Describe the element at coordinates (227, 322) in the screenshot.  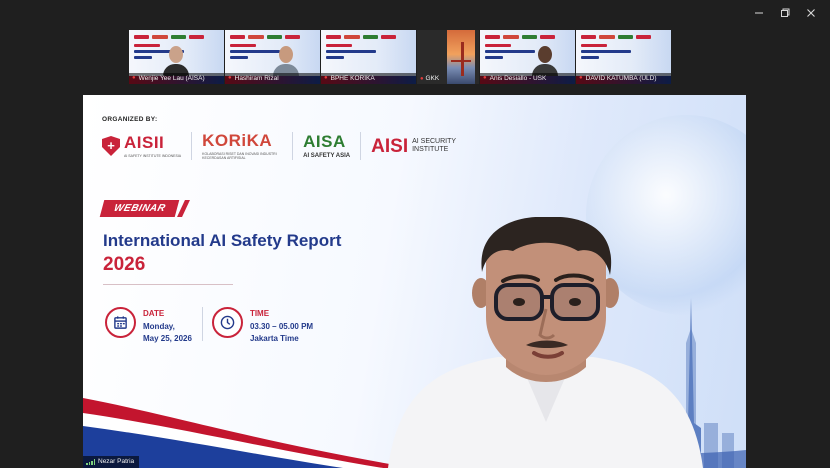
I see `clock-icon` at that location.